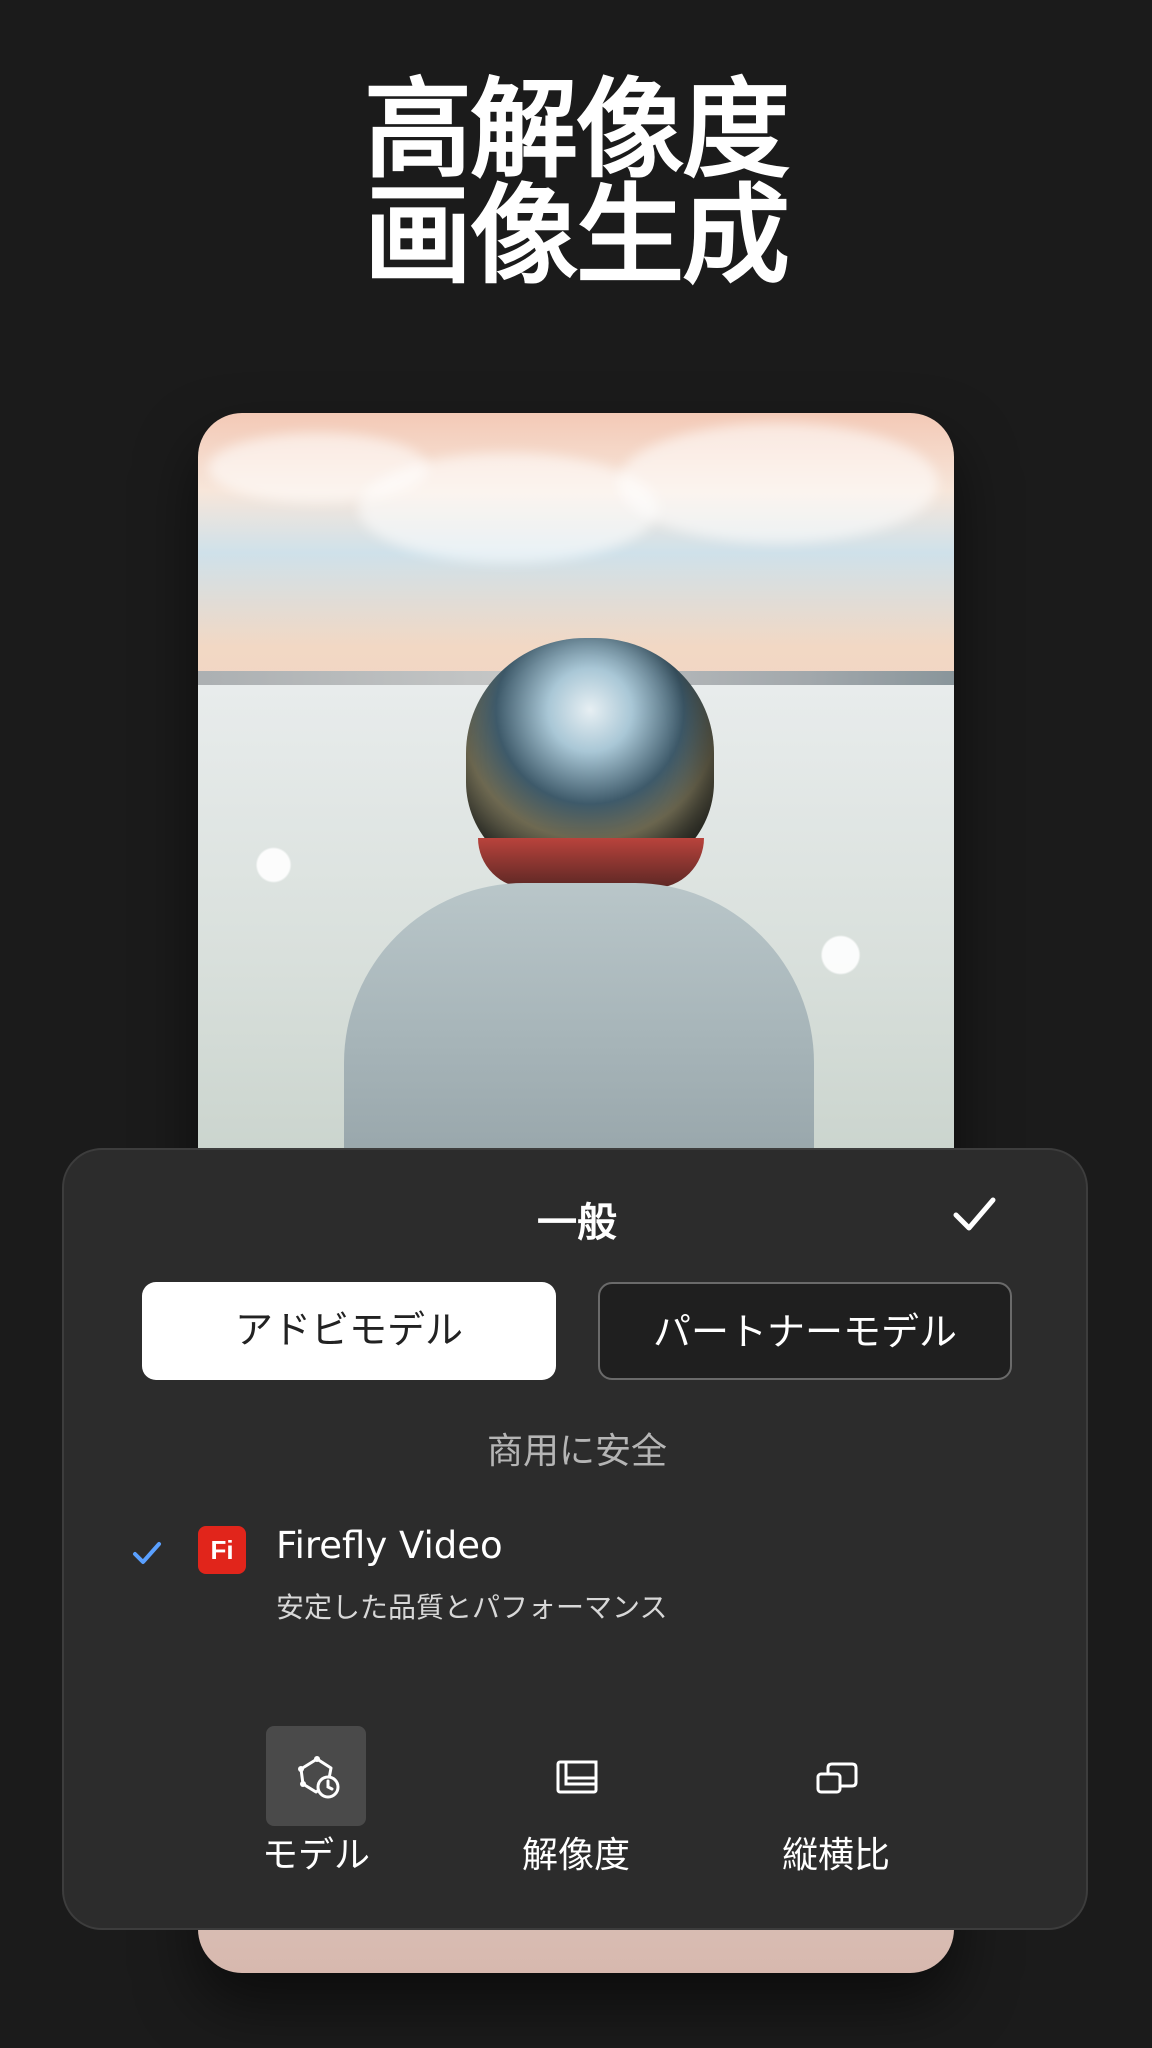  I want to click on tool-resolution: 解像度, so click(576, 1801).